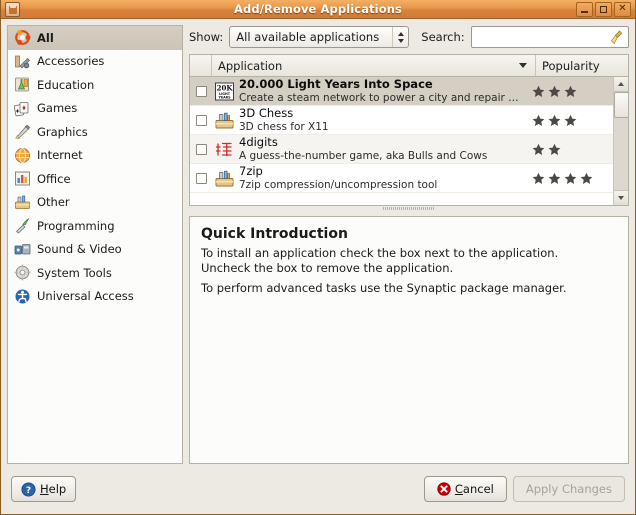 The width and height of the screenshot is (636, 515). What do you see at coordinates (444, 489) in the screenshot?
I see `cancel-circle-icon` at bounding box center [444, 489].